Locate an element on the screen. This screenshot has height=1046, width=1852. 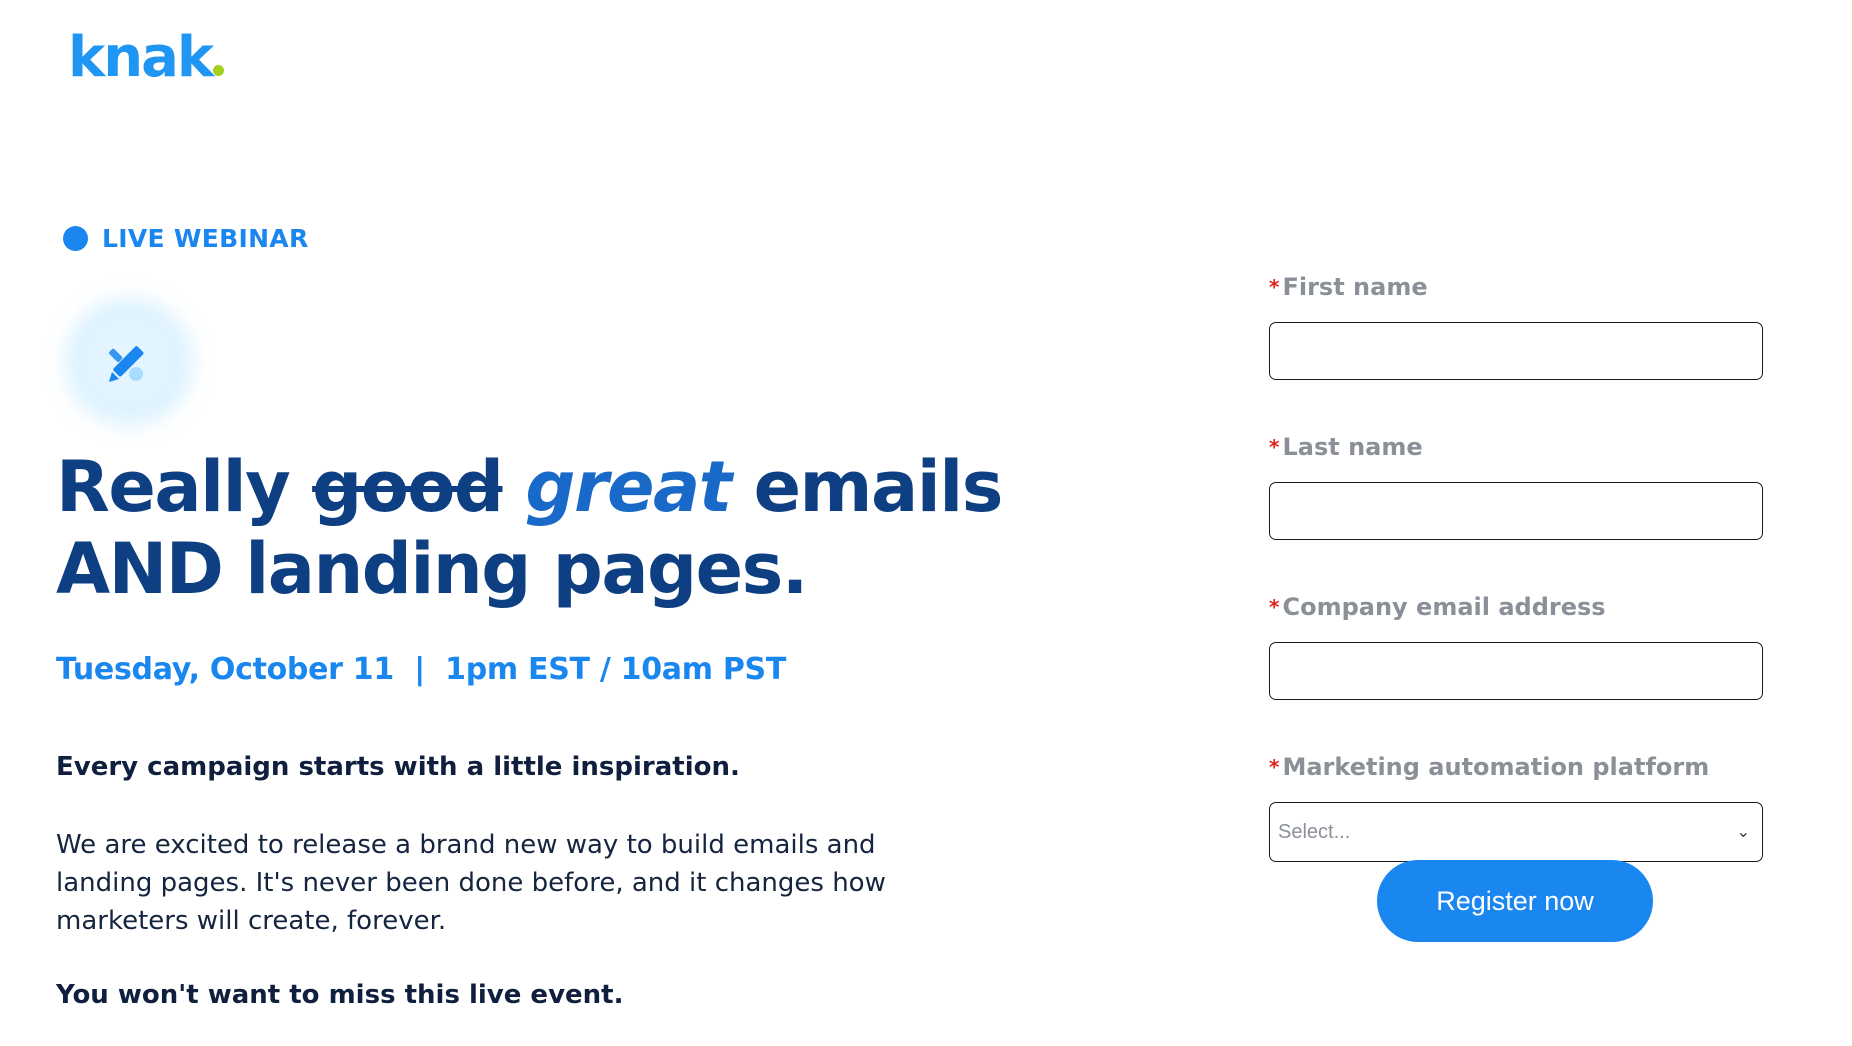
event-date-time: Tuesday, October 11 | 1pm EST / 10am PST is located at coordinates (421, 669).